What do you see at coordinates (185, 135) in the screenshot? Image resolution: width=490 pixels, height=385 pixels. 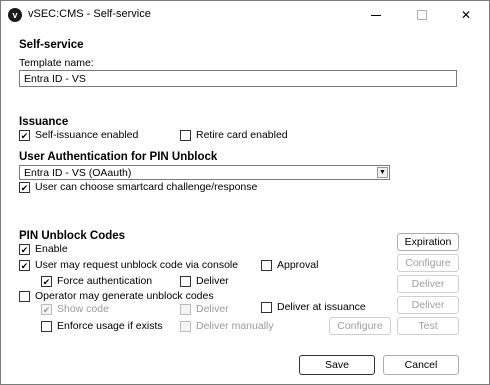 I see `retire-card-checkbox` at bounding box center [185, 135].